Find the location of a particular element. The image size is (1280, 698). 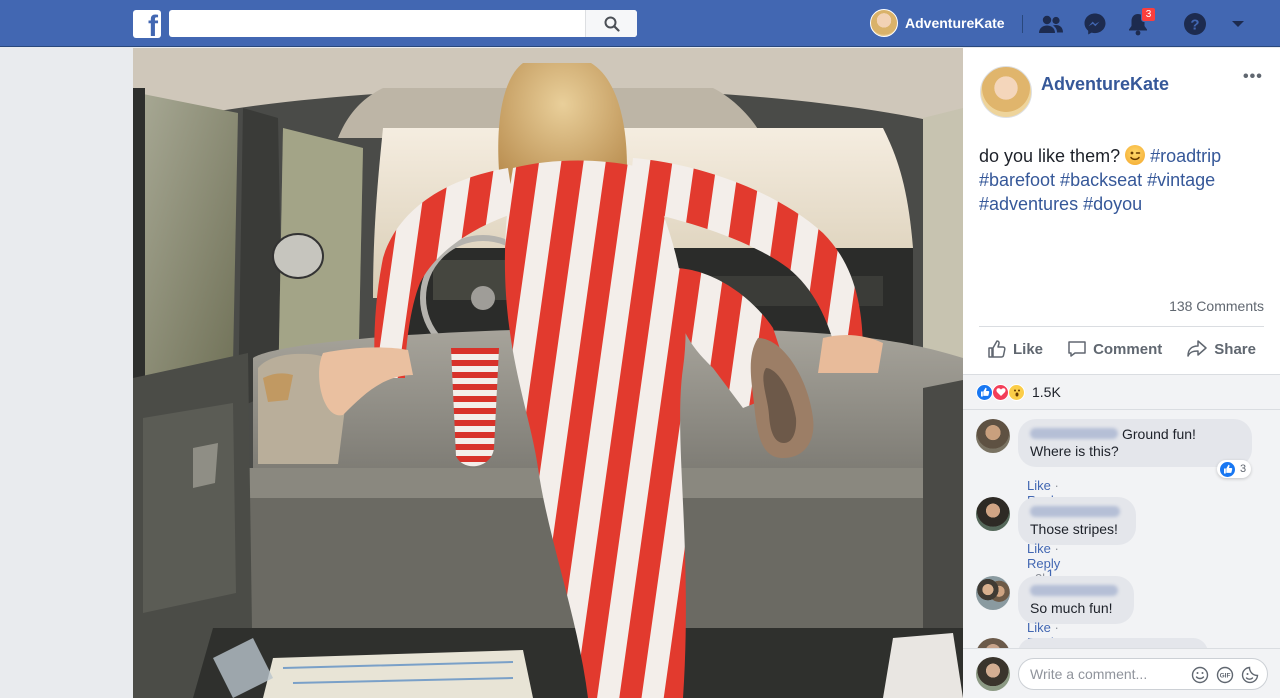

caption-text: do you like them? is located at coordinates (1050, 156).